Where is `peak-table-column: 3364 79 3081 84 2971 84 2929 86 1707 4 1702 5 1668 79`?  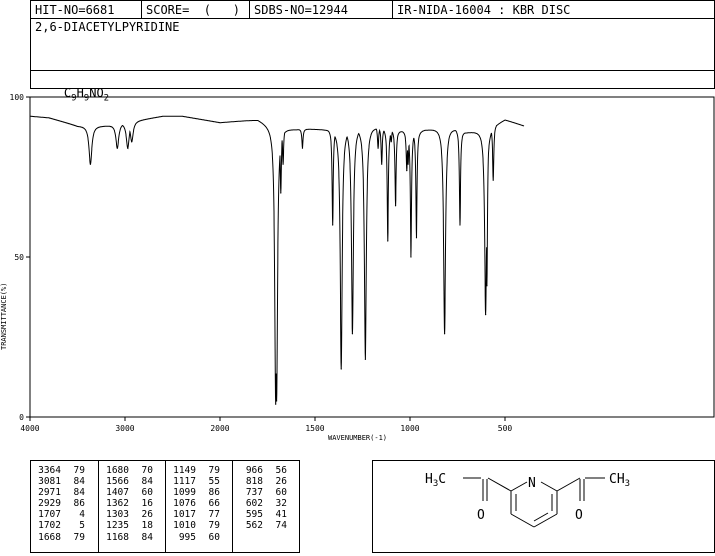
peak-table-column: 3364 79 3081 84 2971 84 2929 86 1707 4 1702 5 1668 79 is located at coordinates (64, 502).